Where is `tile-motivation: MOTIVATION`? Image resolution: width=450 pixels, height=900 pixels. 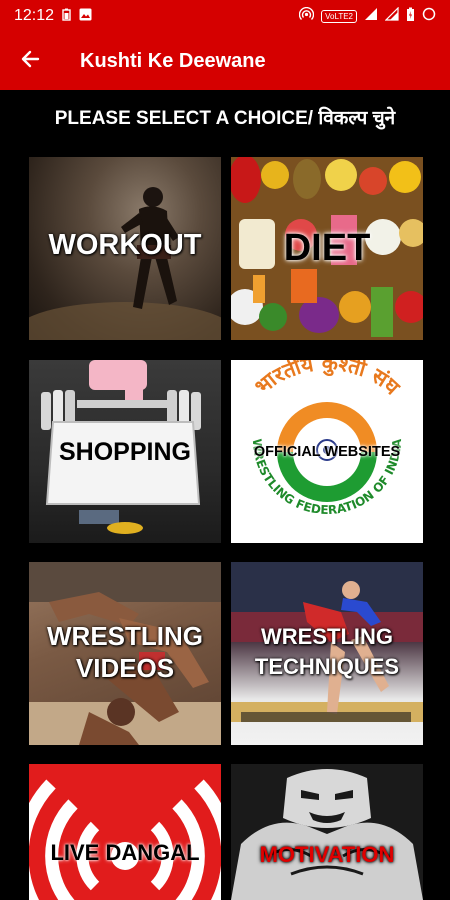 tile-motivation: MOTIVATION is located at coordinates (327, 832).